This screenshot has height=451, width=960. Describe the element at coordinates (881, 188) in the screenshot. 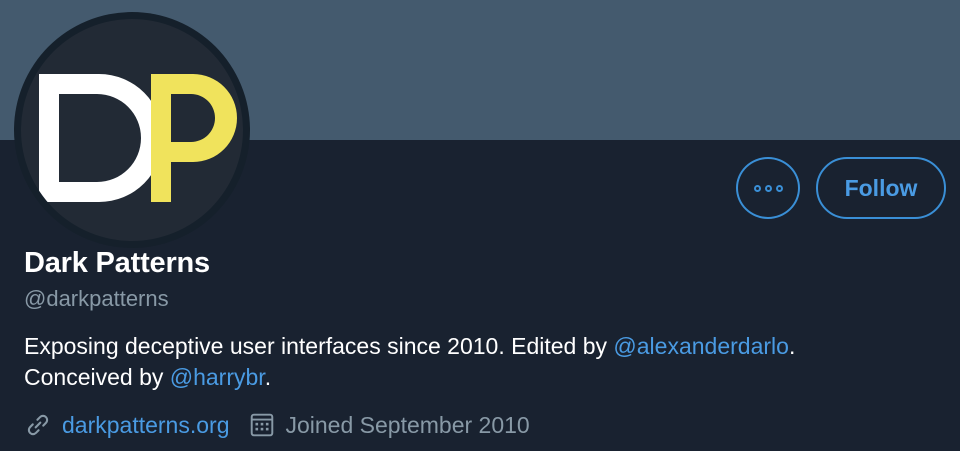

I see `follow-button: Follow` at that location.